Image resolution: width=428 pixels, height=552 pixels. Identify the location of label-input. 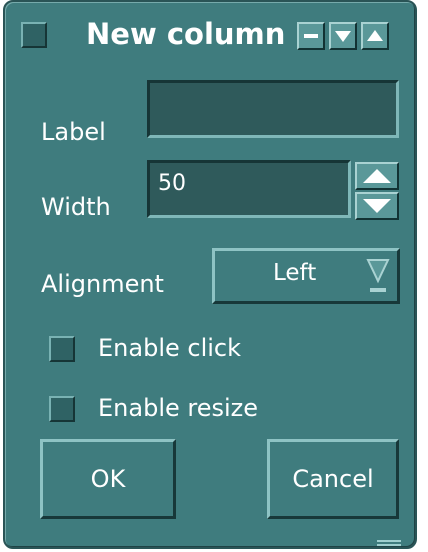
(273, 109).